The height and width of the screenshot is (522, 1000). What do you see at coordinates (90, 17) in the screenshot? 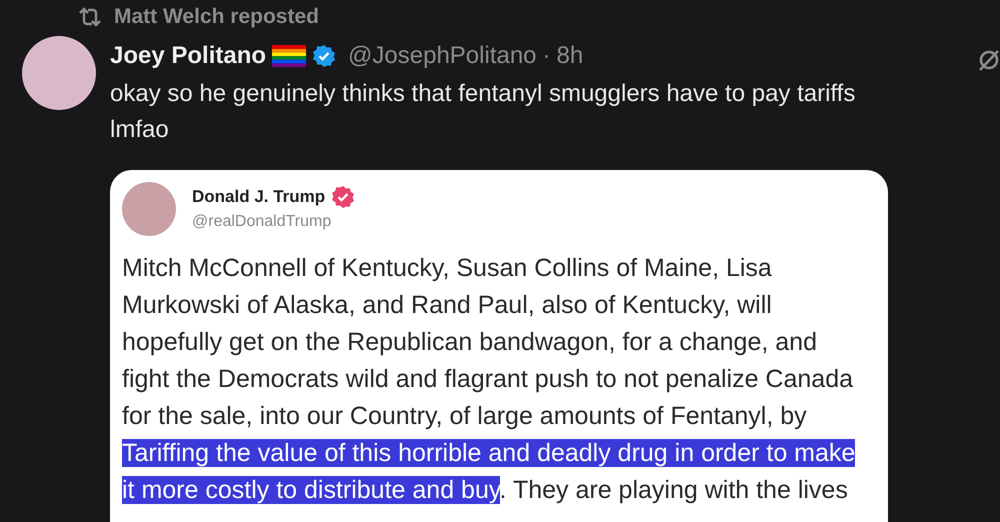
I see `repost-icon` at bounding box center [90, 17].